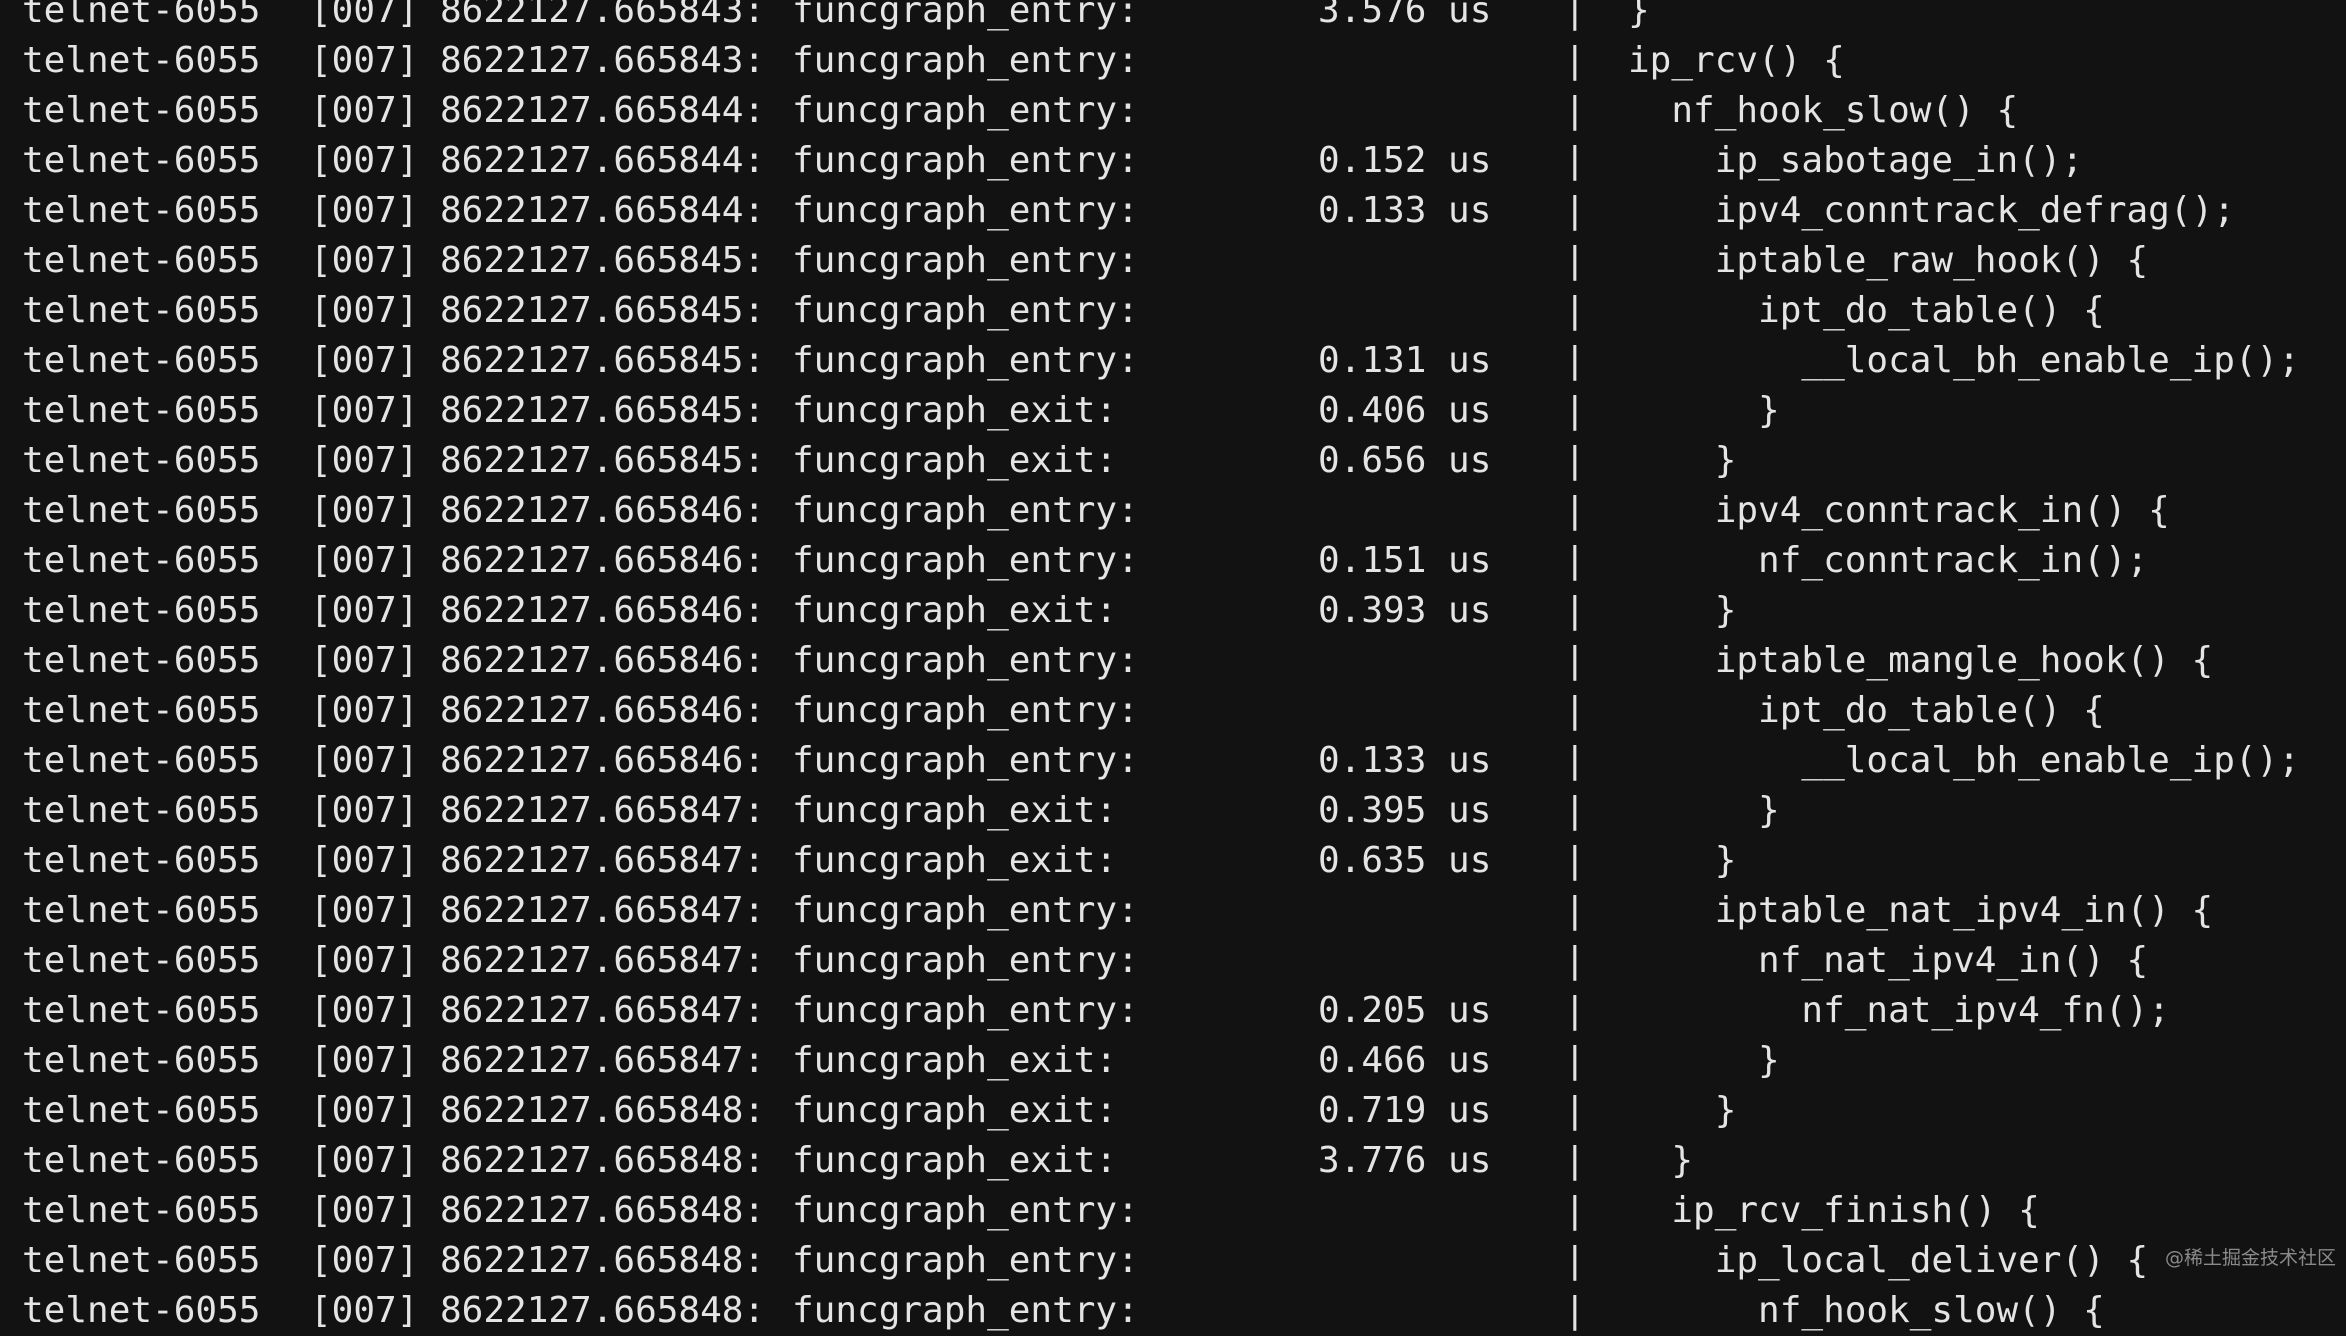  I want to click on duration: 0.466 us, so click(1405, 1060).